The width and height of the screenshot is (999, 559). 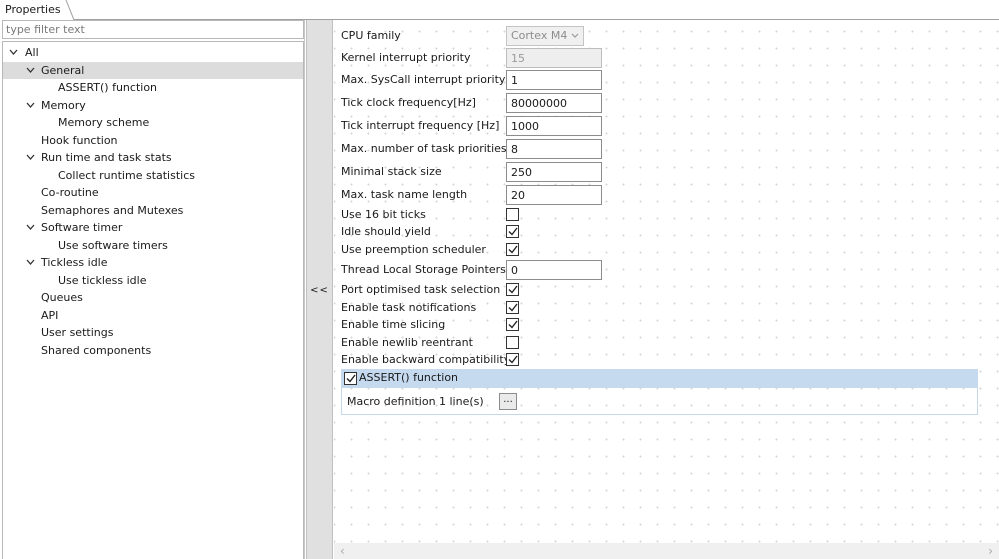 I want to click on prop-row-max-task-name-length: Max. task name length, so click(x=661, y=195).